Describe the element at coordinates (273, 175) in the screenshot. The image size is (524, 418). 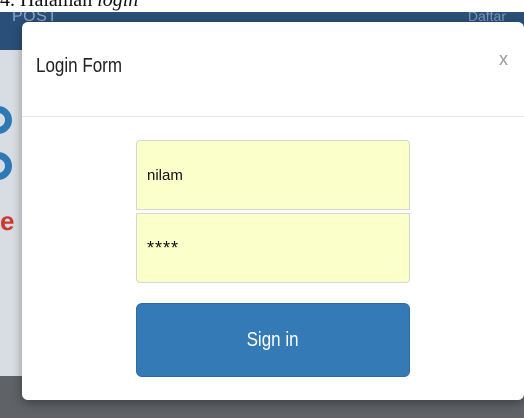
I see `username-input` at that location.